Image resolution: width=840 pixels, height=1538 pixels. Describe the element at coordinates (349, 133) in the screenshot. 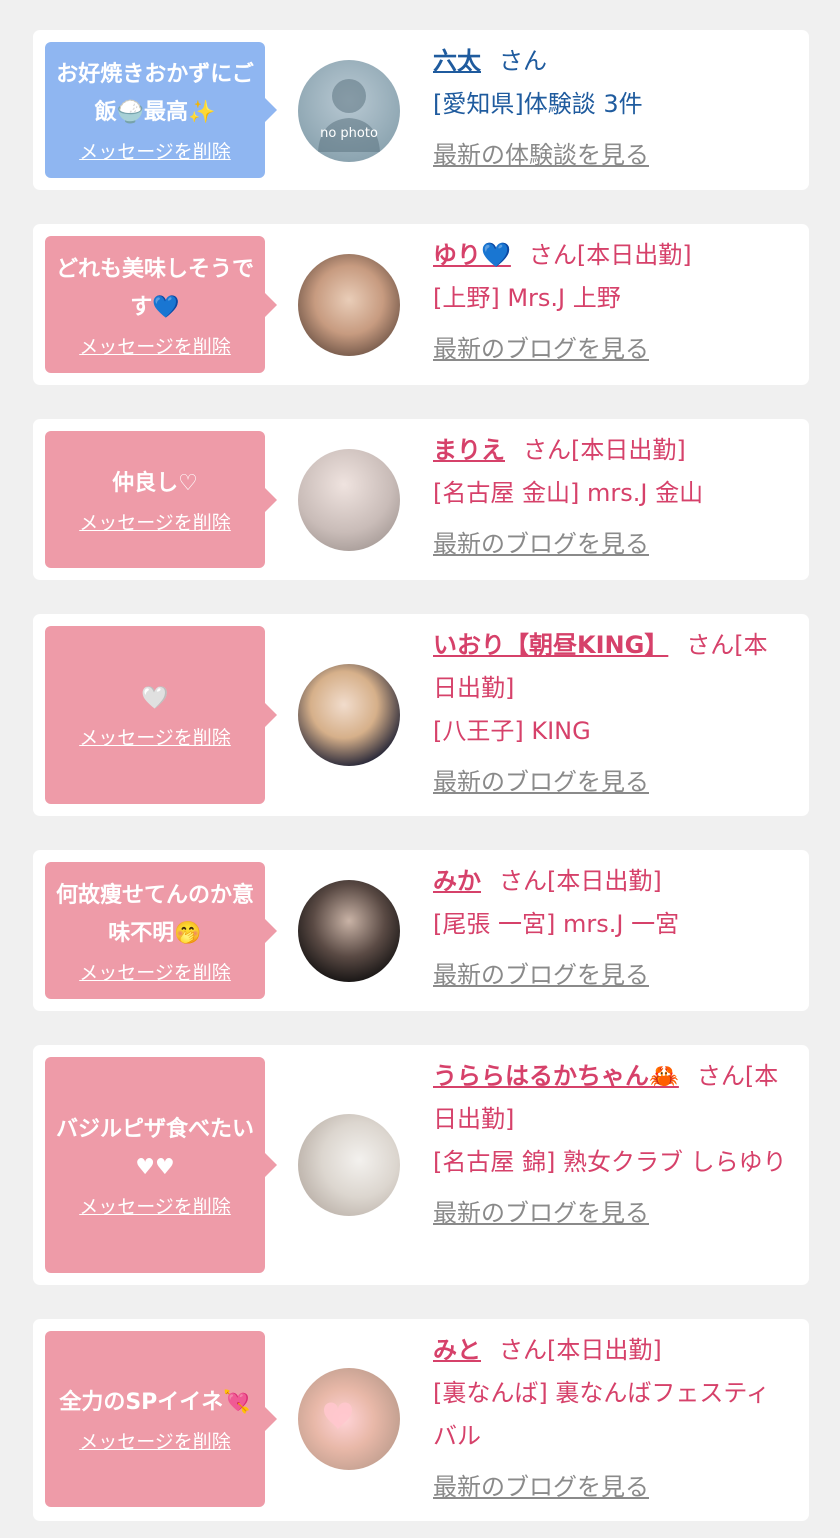

I see `no-photo-label: no photo` at that location.